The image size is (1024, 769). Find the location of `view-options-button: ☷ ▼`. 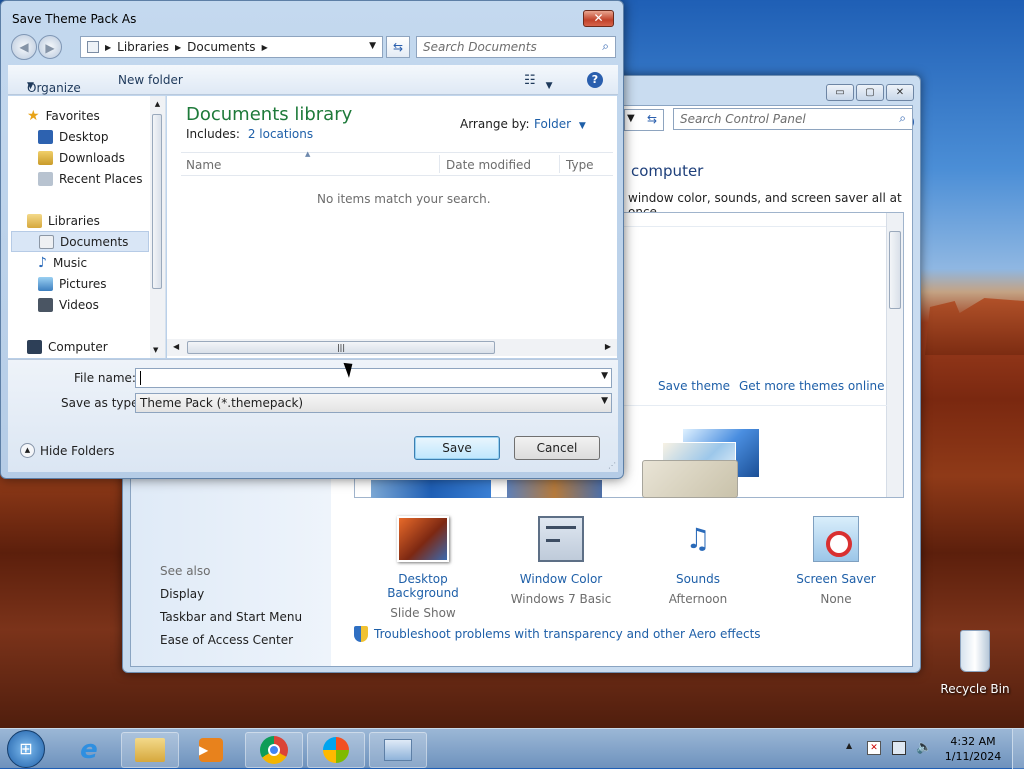

view-options-button: ☷ ▼ is located at coordinates (538, 82).